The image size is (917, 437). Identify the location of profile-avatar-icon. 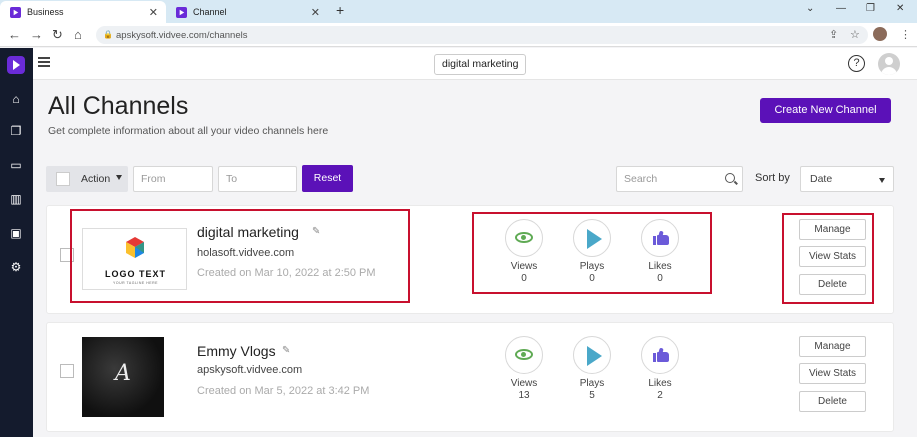
(880, 34).